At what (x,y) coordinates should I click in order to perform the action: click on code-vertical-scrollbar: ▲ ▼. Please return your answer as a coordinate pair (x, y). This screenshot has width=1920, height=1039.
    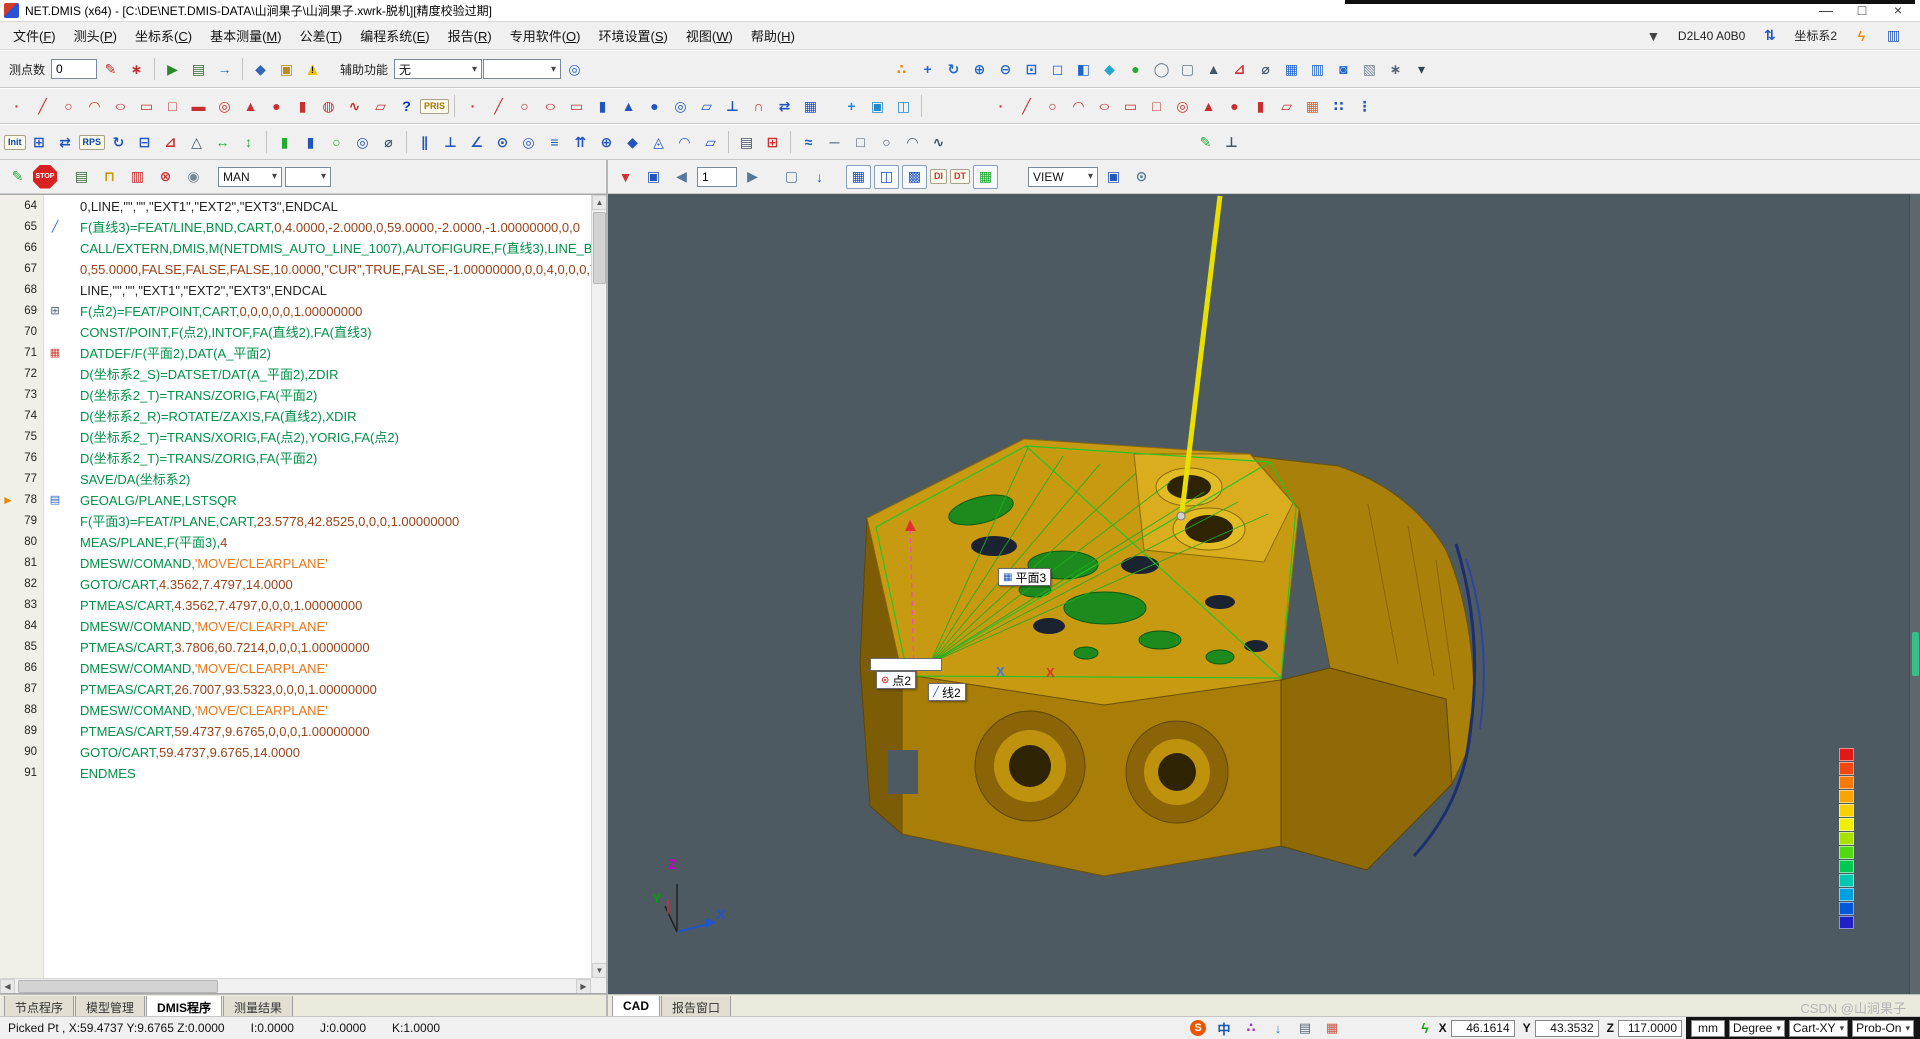
    Looking at the image, I should click on (598, 586).